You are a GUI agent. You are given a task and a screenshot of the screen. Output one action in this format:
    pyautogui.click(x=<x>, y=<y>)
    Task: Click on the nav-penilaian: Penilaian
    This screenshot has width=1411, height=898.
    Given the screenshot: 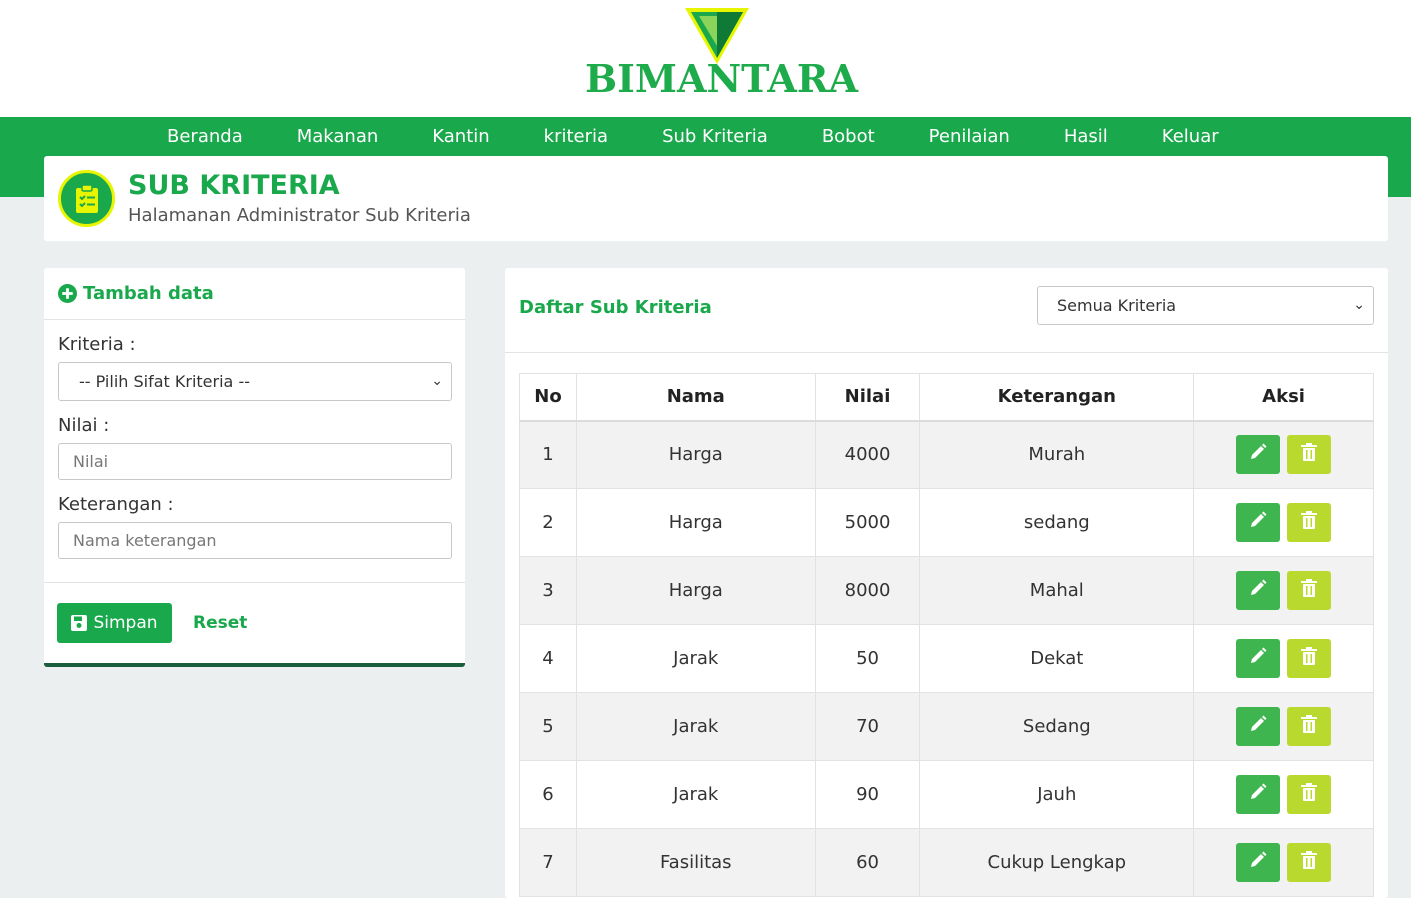 What is the action you would take?
    pyautogui.click(x=969, y=137)
    